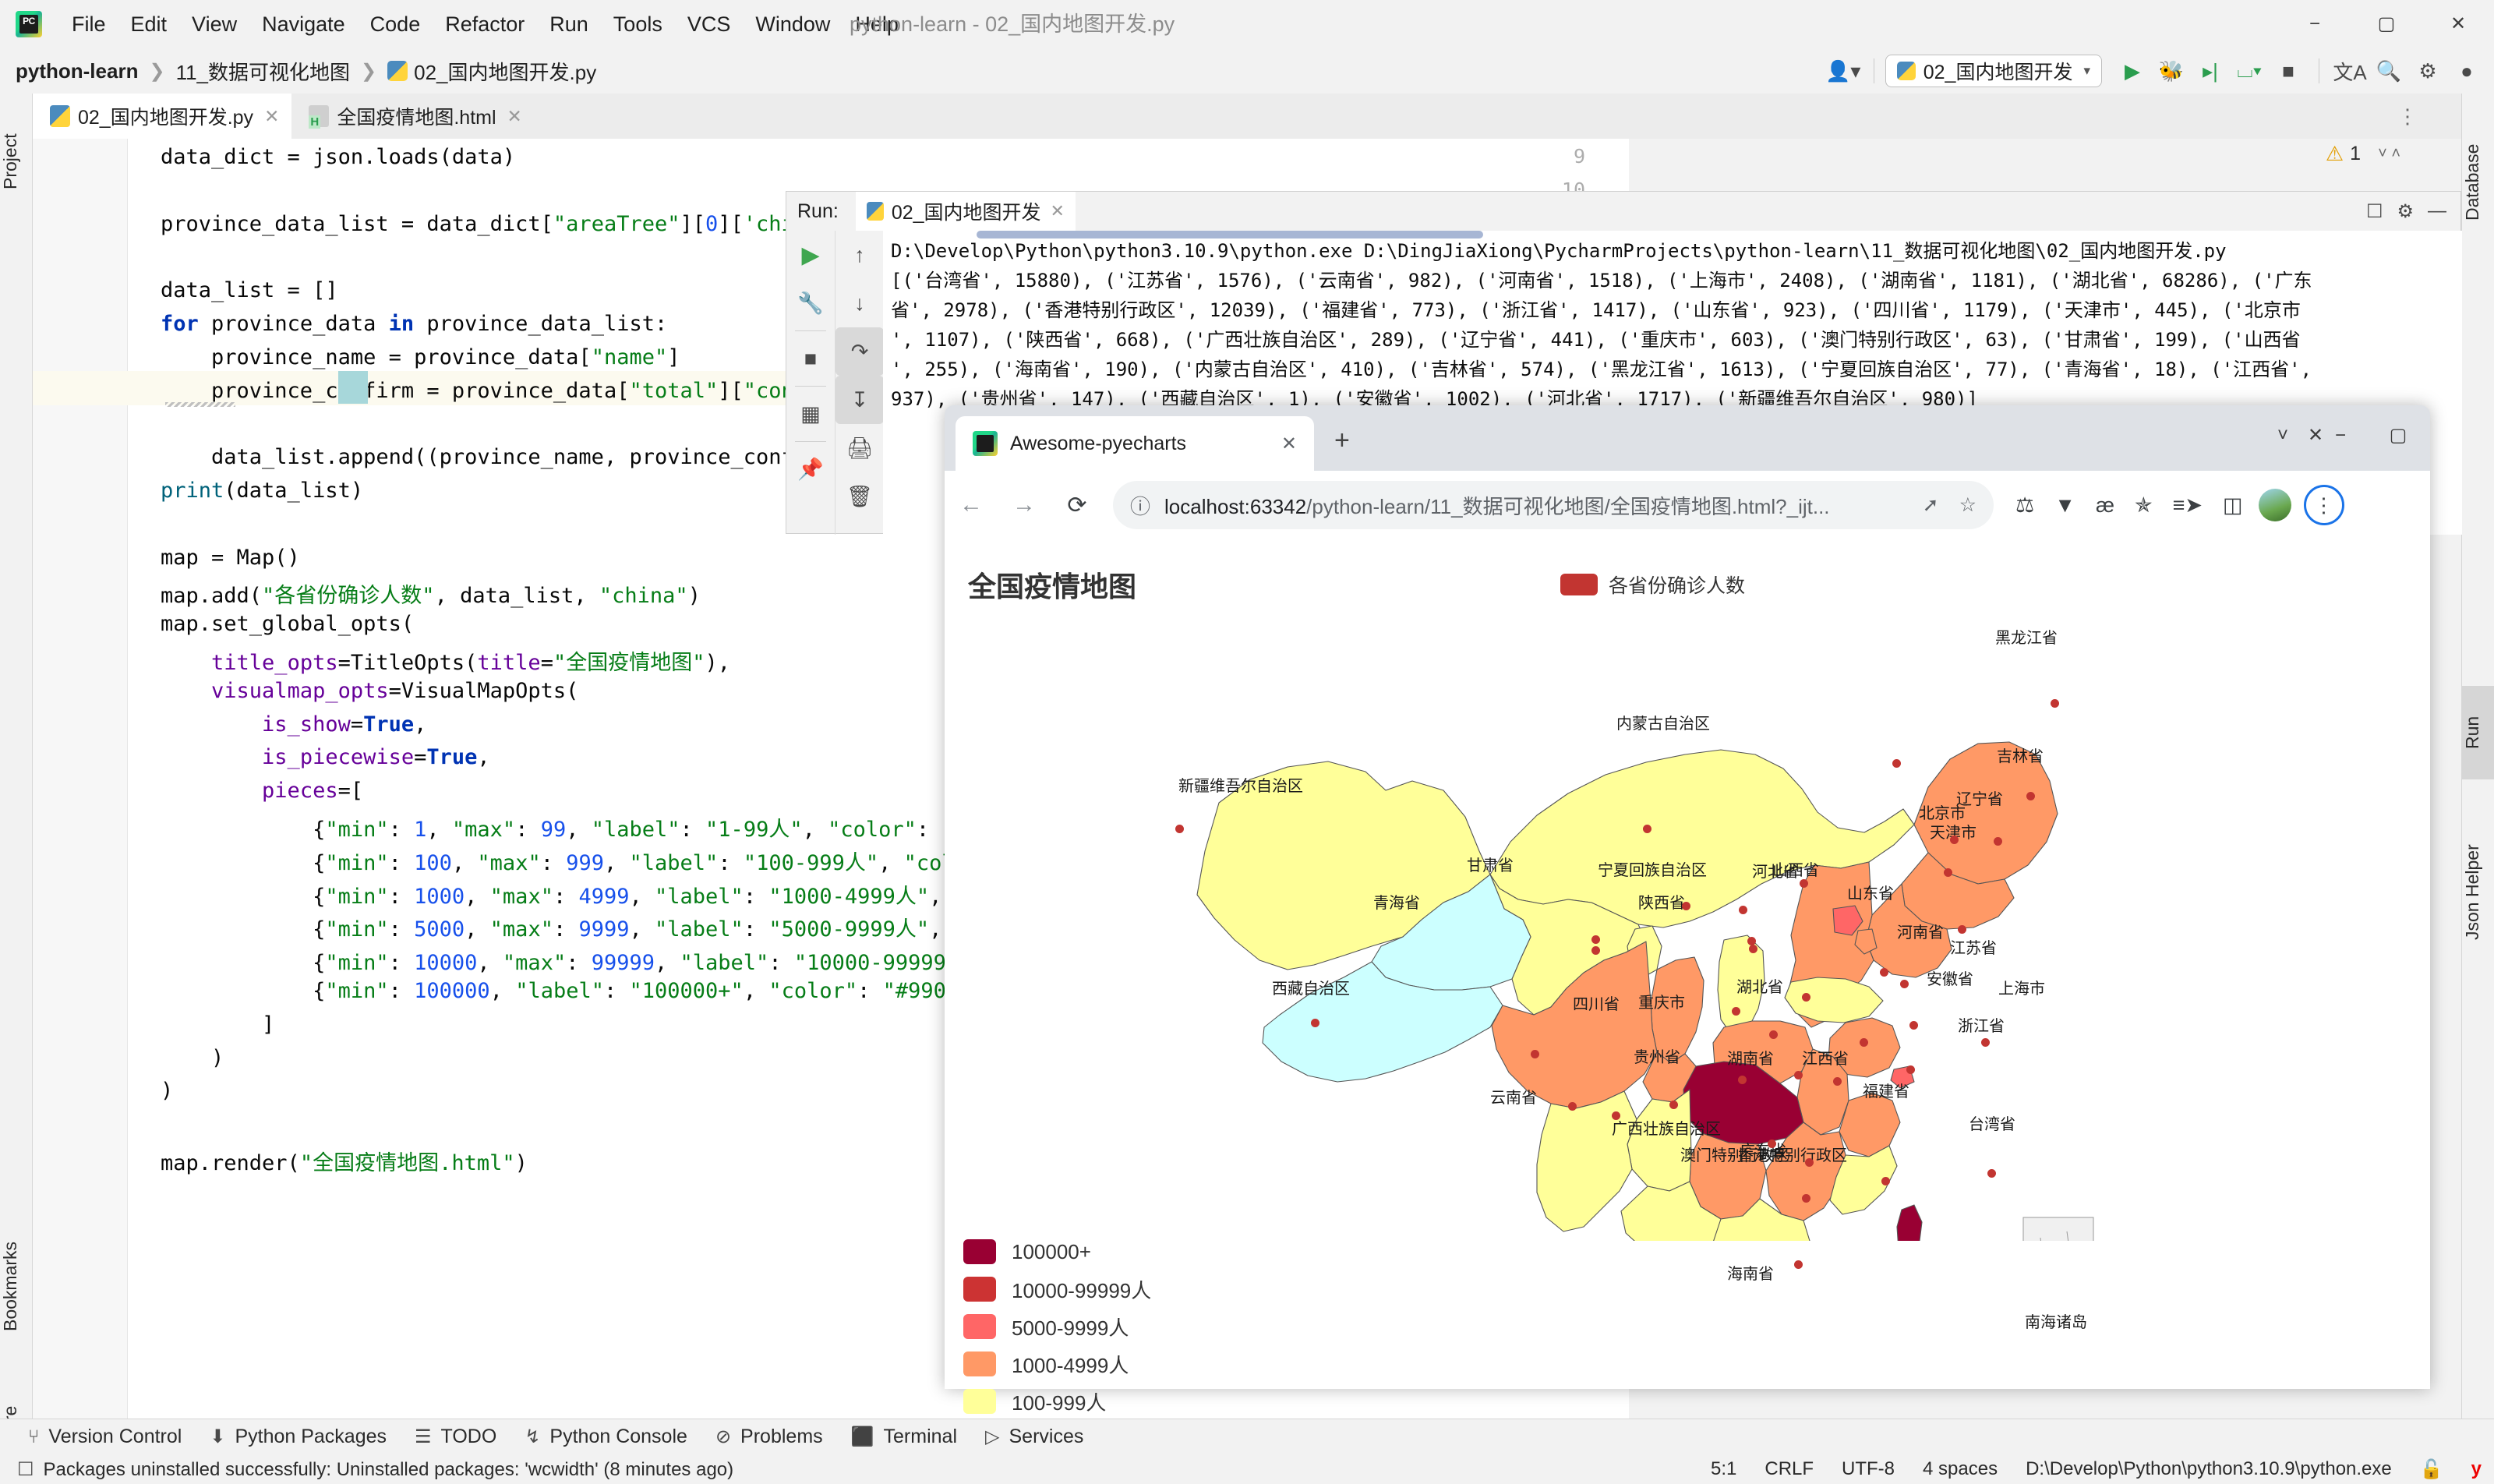  What do you see at coordinates (2406, 211) in the screenshot?
I see `gear-icon: ⚙` at bounding box center [2406, 211].